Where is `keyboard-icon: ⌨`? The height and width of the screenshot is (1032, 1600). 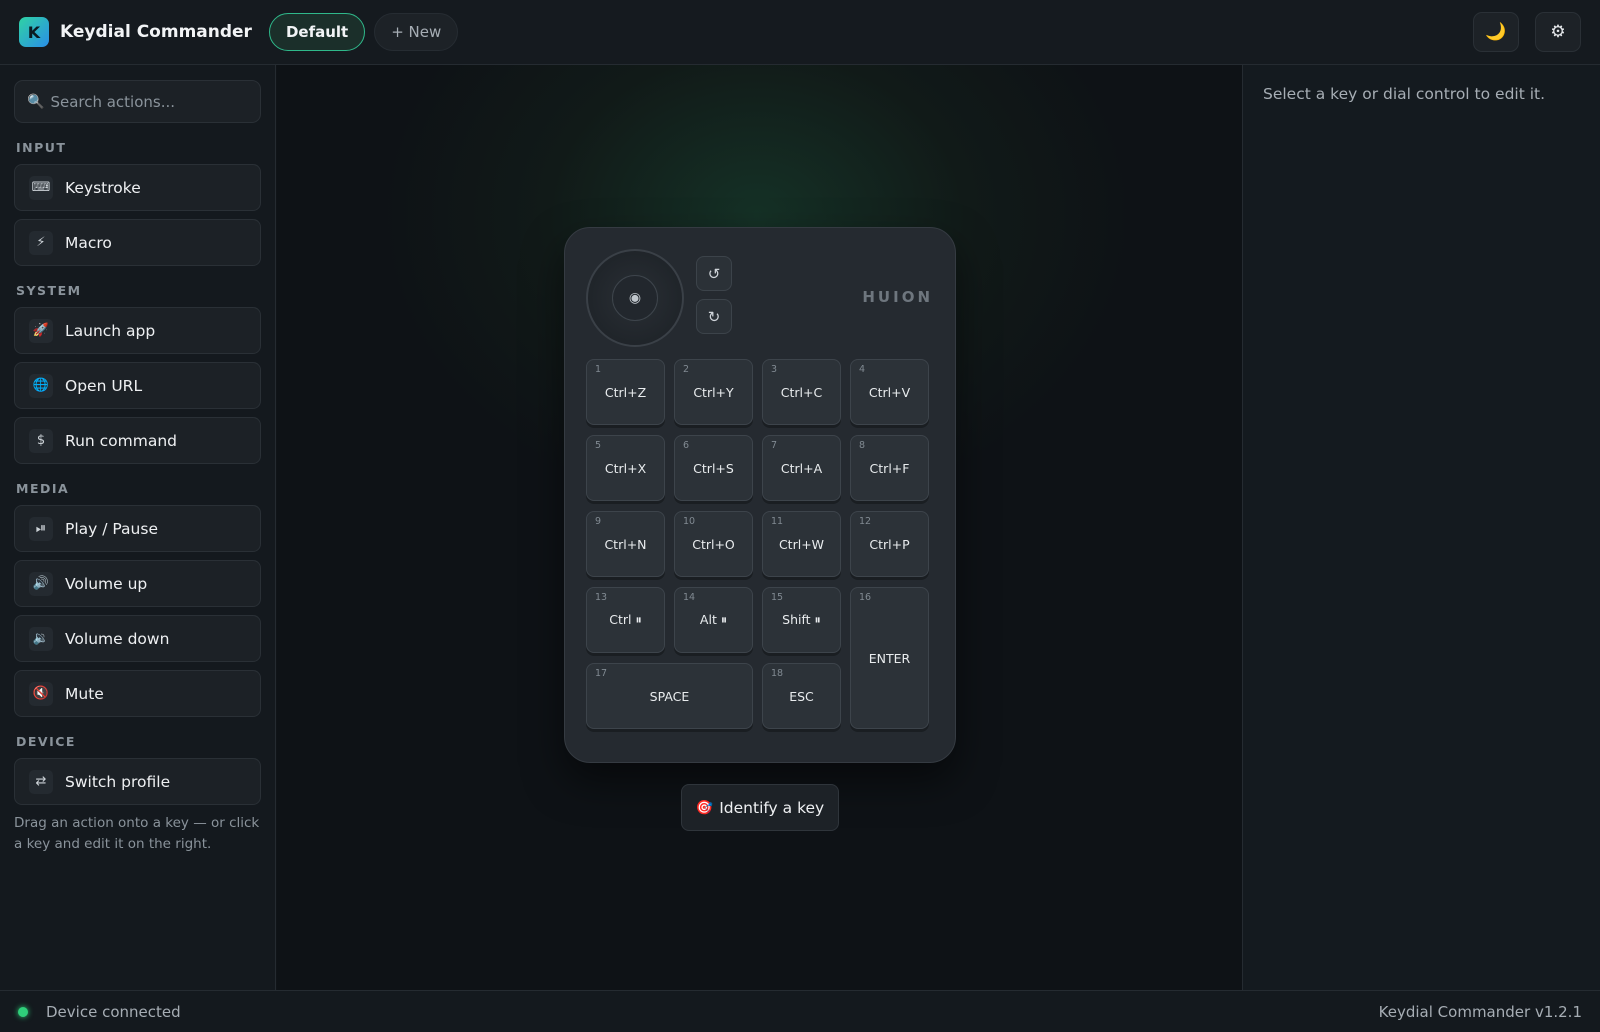 keyboard-icon: ⌨ is located at coordinates (41, 187).